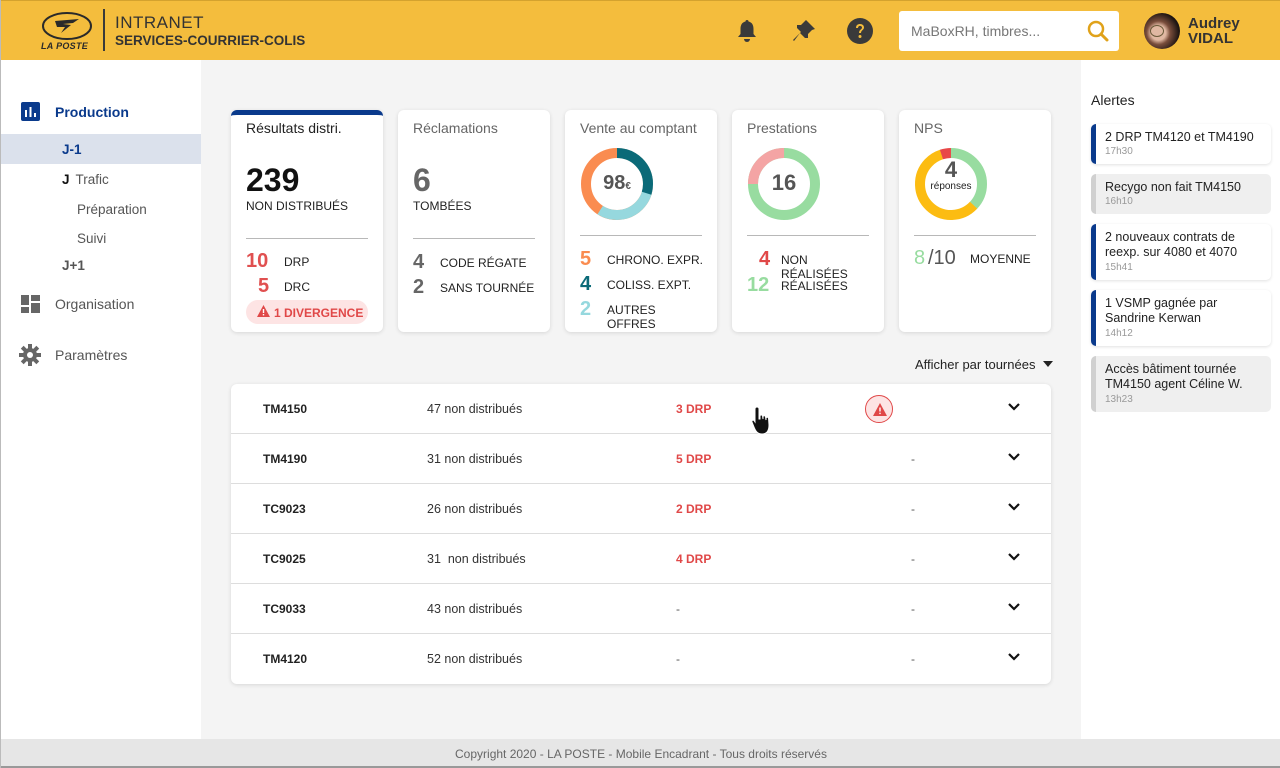 The width and height of the screenshot is (1280, 768). I want to click on user-avatar, so click(1162, 31).